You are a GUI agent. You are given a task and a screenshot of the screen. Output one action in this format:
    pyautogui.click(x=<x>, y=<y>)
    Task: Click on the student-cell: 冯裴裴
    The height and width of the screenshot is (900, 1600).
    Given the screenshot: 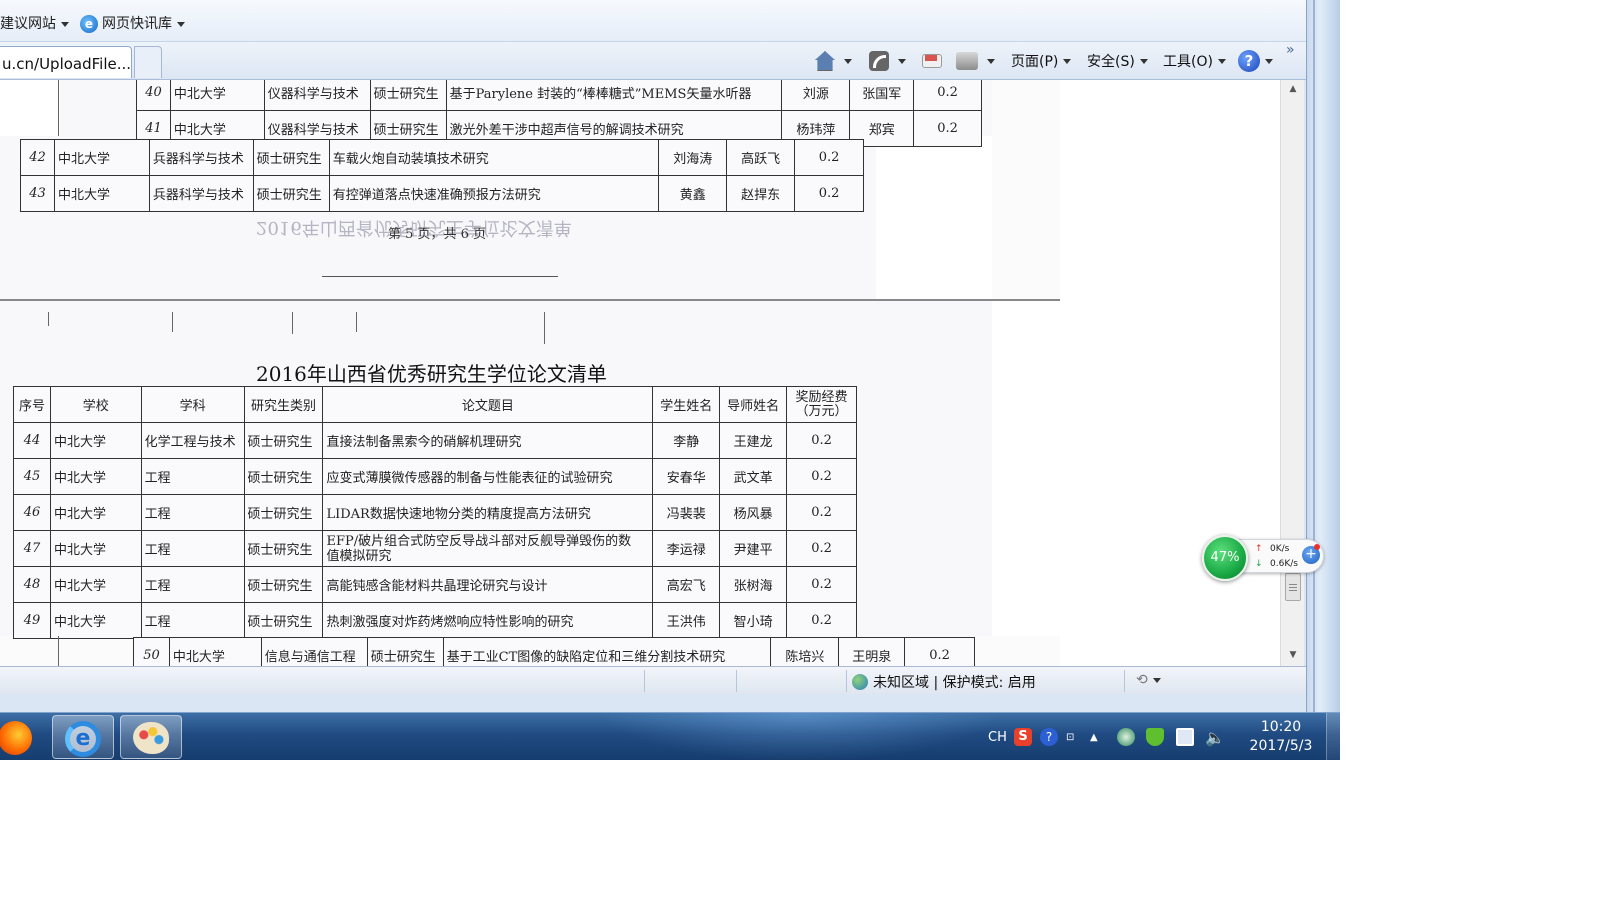 What is the action you would take?
    pyautogui.click(x=686, y=512)
    